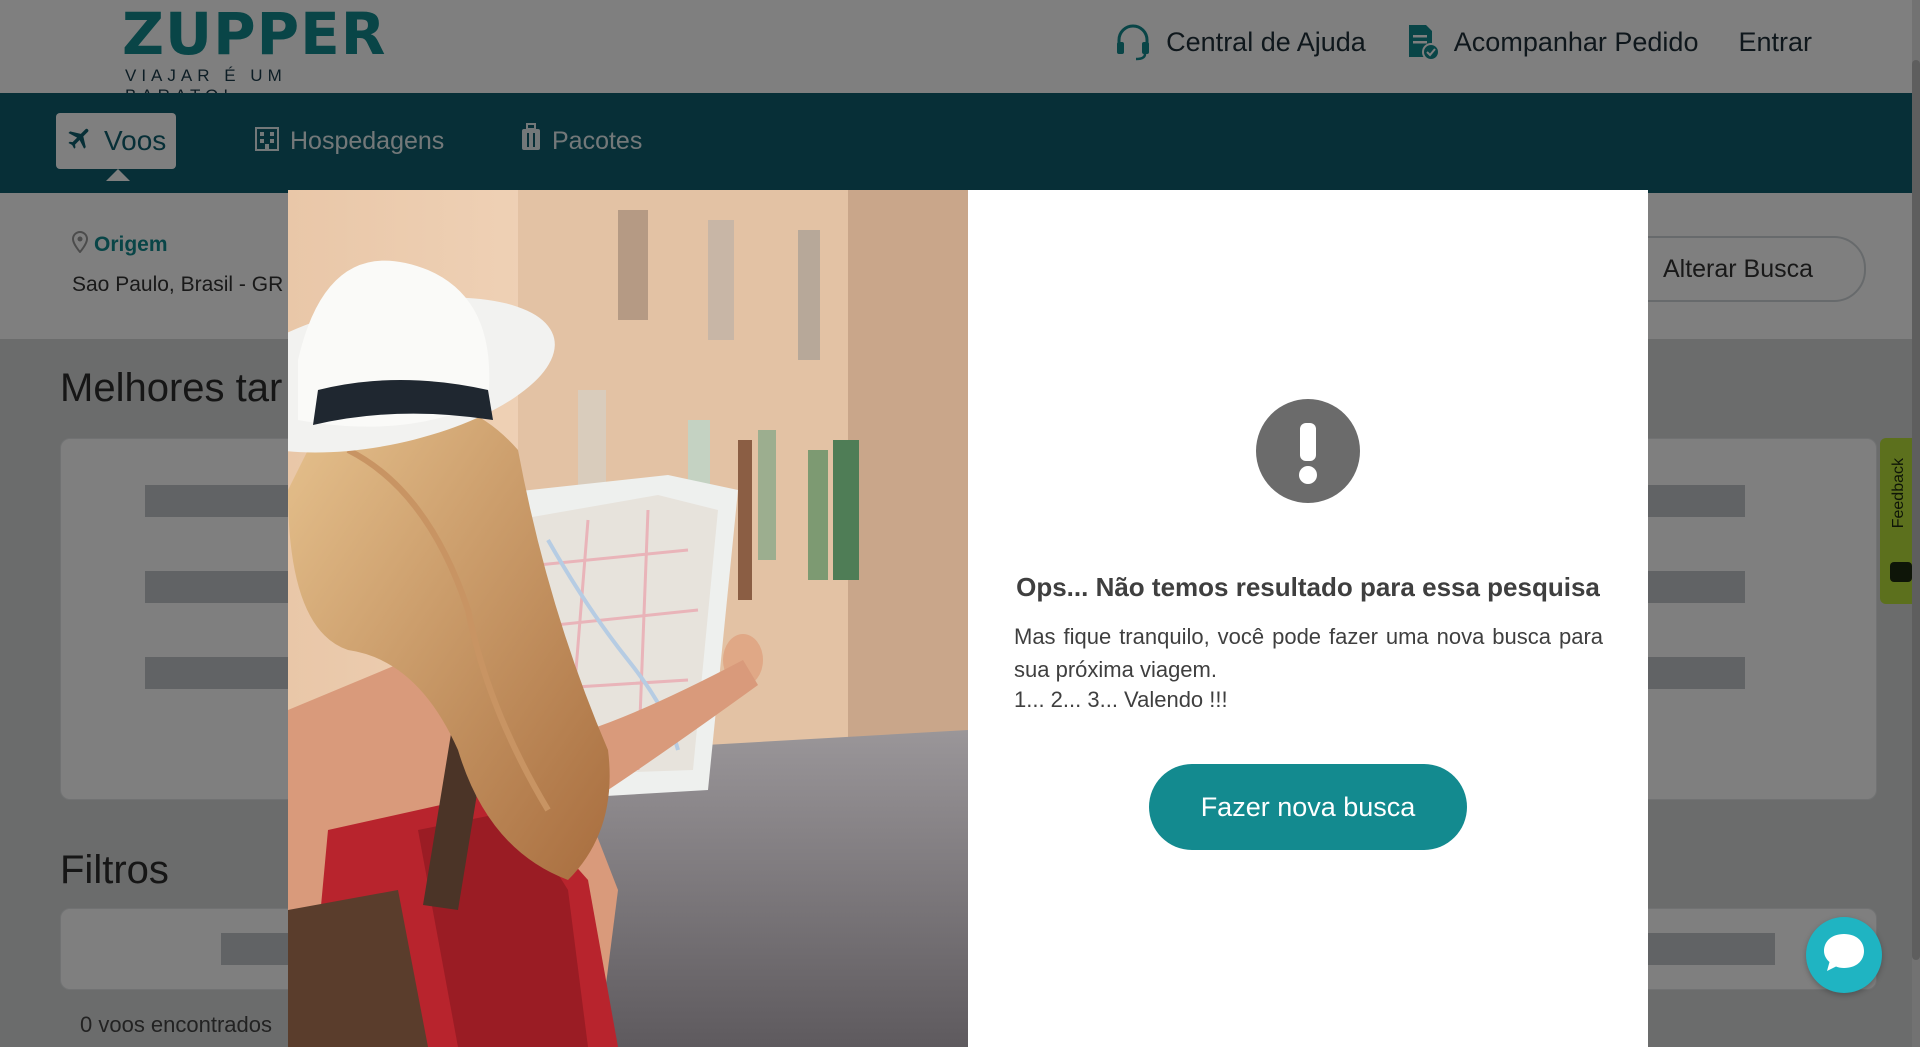 The width and height of the screenshot is (1920, 1047). What do you see at coordinates (1308, 451) in the screenshot?
I see `exclamation-circle-icon` at bounding box center [1308, 451].